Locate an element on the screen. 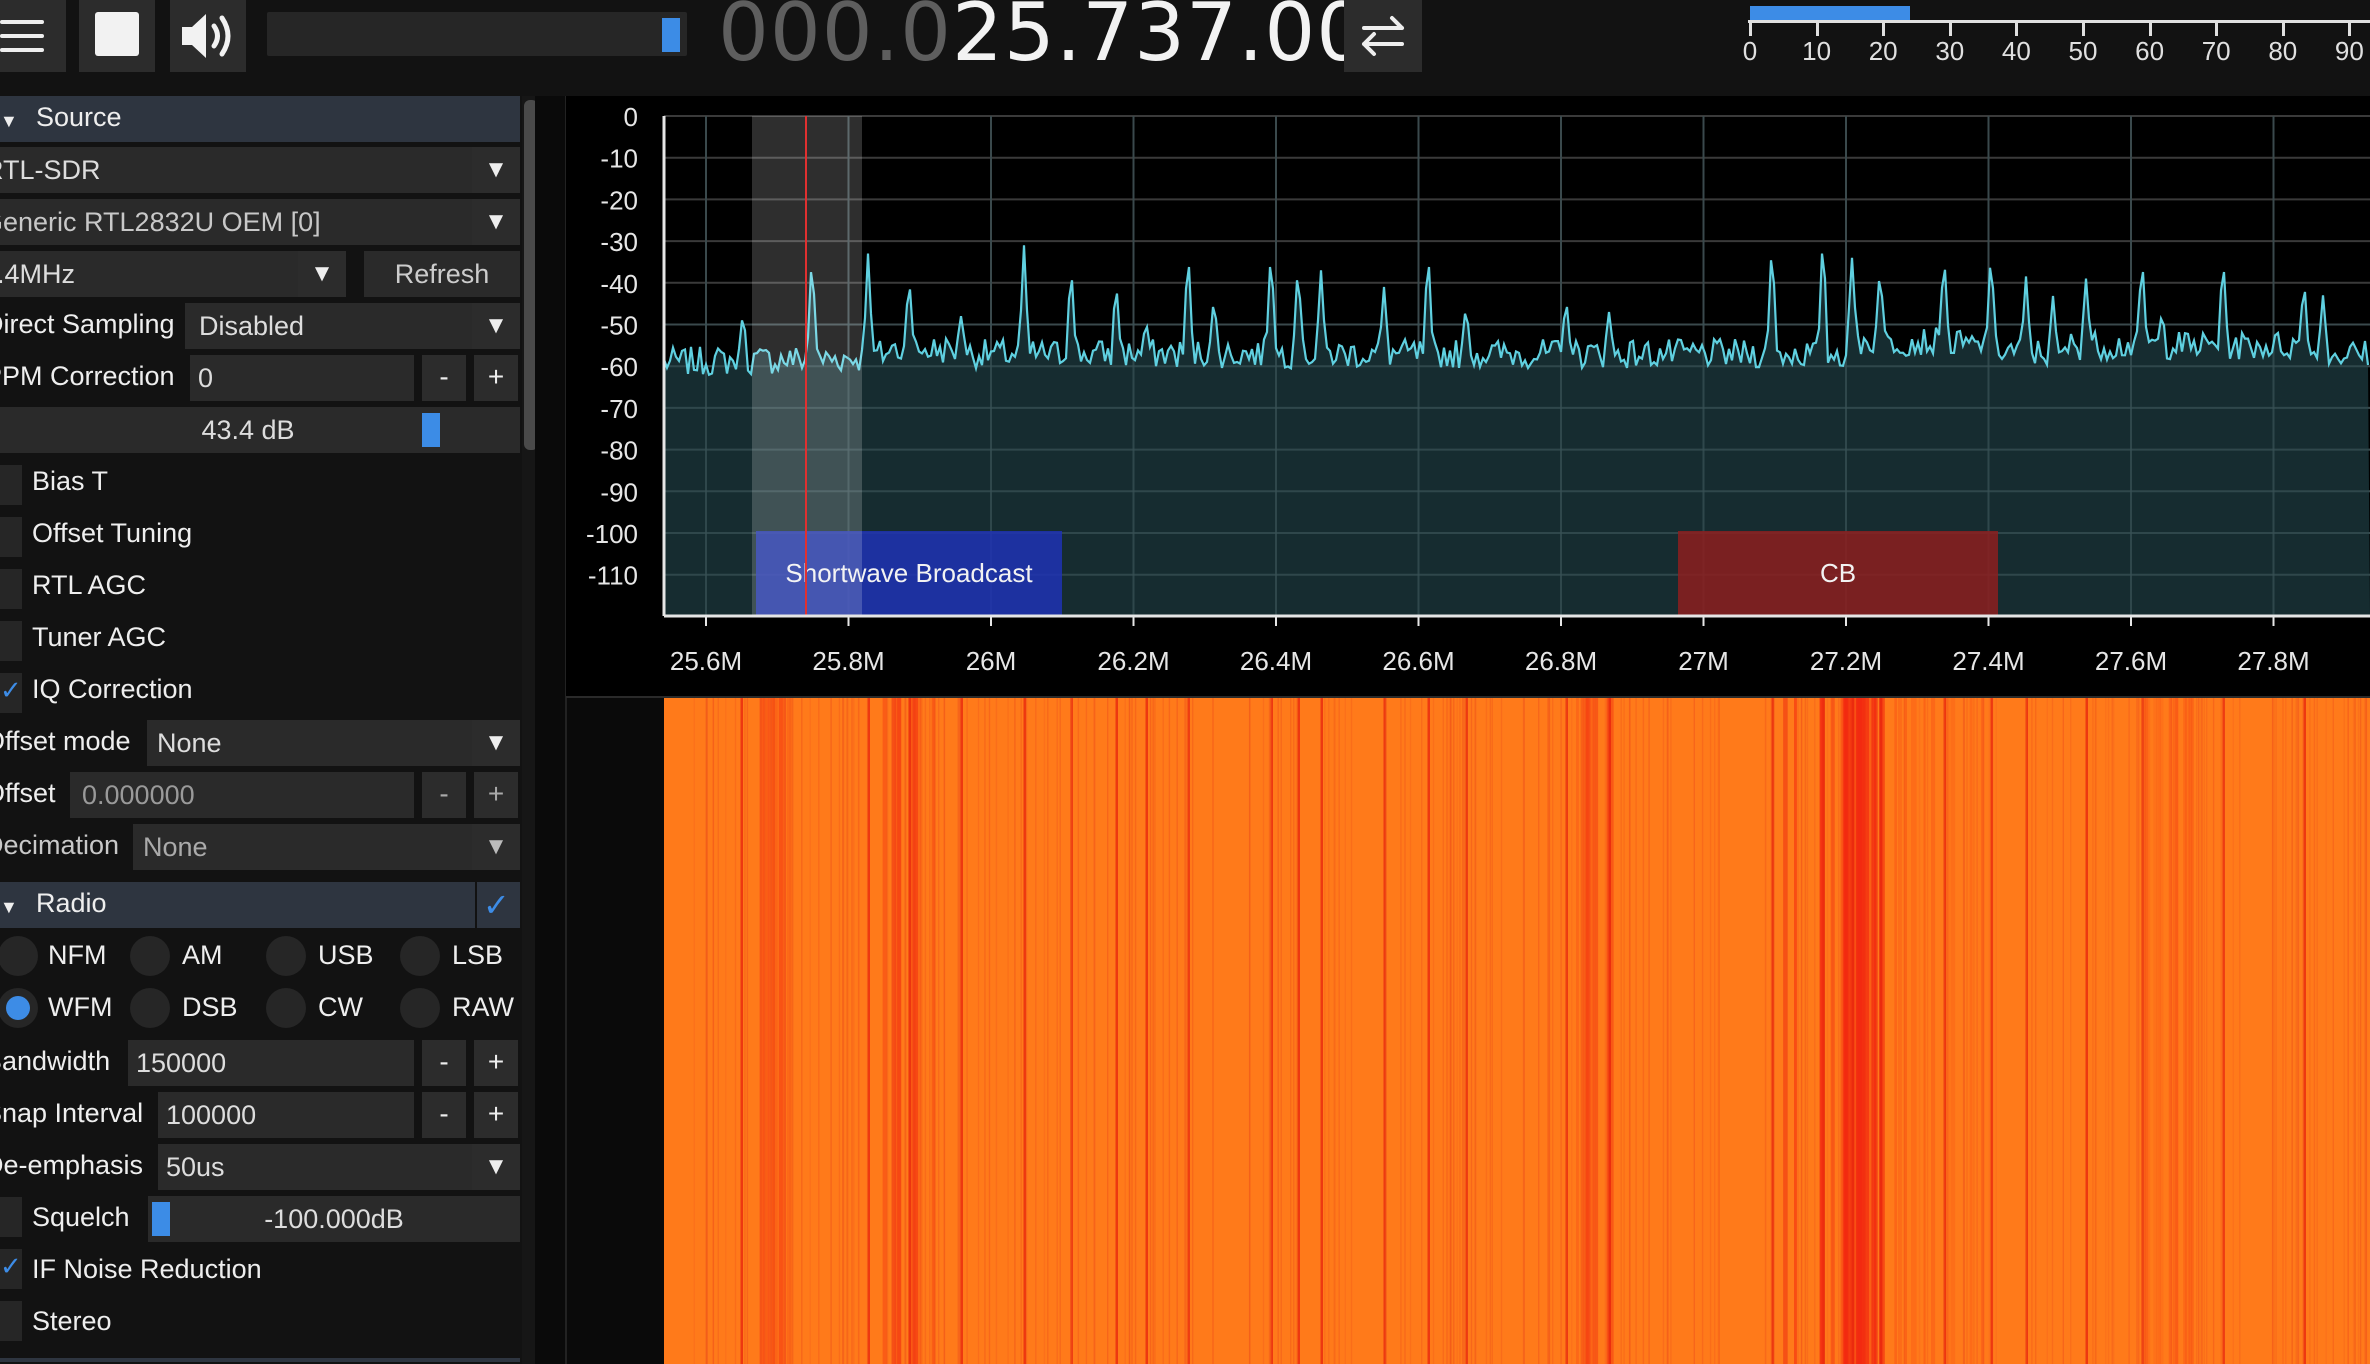  ppm-increment-button: + is located at coordinates (496, 378).